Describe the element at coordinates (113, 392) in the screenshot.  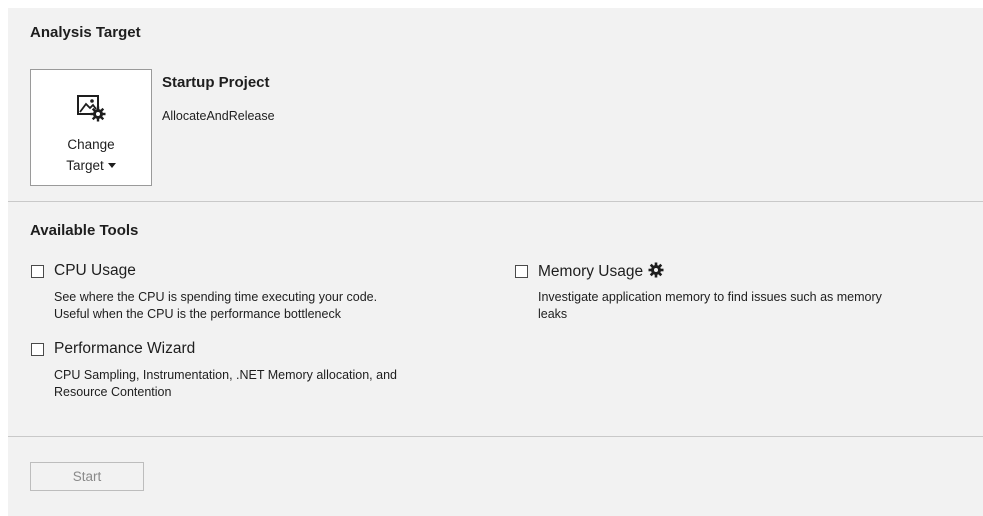
I see `performance-wizard-description-line2: Resource Contention` at that location.